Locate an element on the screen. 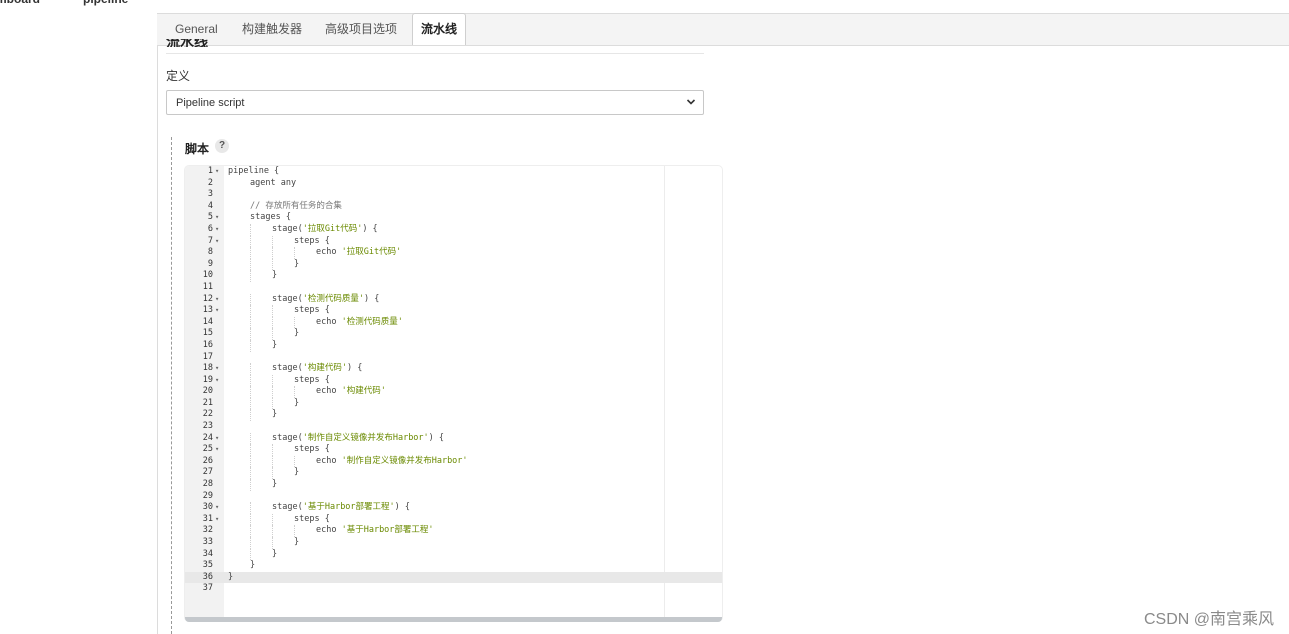 The image size is (1289, 634). line-text: stages { is located at coordinates (270, 218).